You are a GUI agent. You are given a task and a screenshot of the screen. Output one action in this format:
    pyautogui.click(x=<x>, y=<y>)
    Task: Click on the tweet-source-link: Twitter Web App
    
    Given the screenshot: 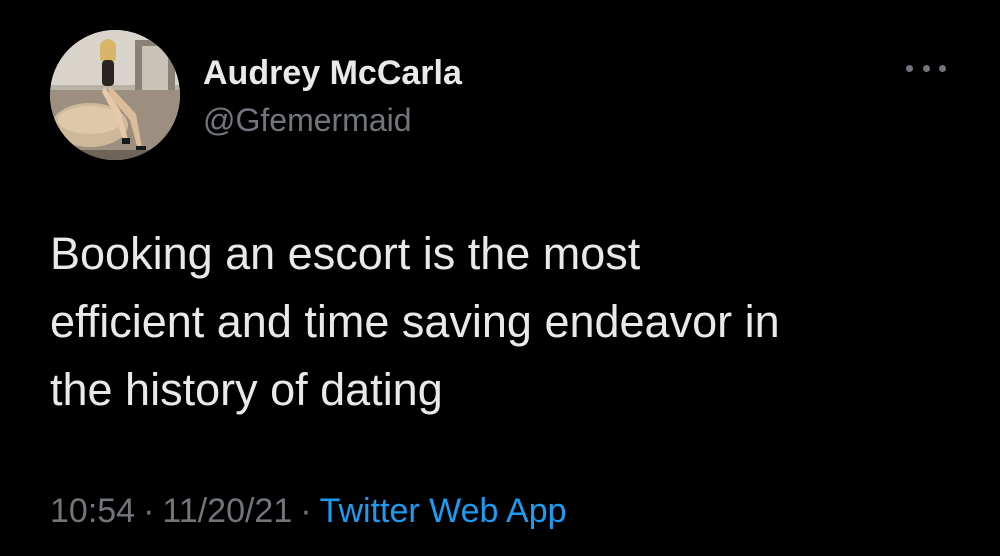 What is the action you would take?
    pyautogui.click(x=443, y=511)
    